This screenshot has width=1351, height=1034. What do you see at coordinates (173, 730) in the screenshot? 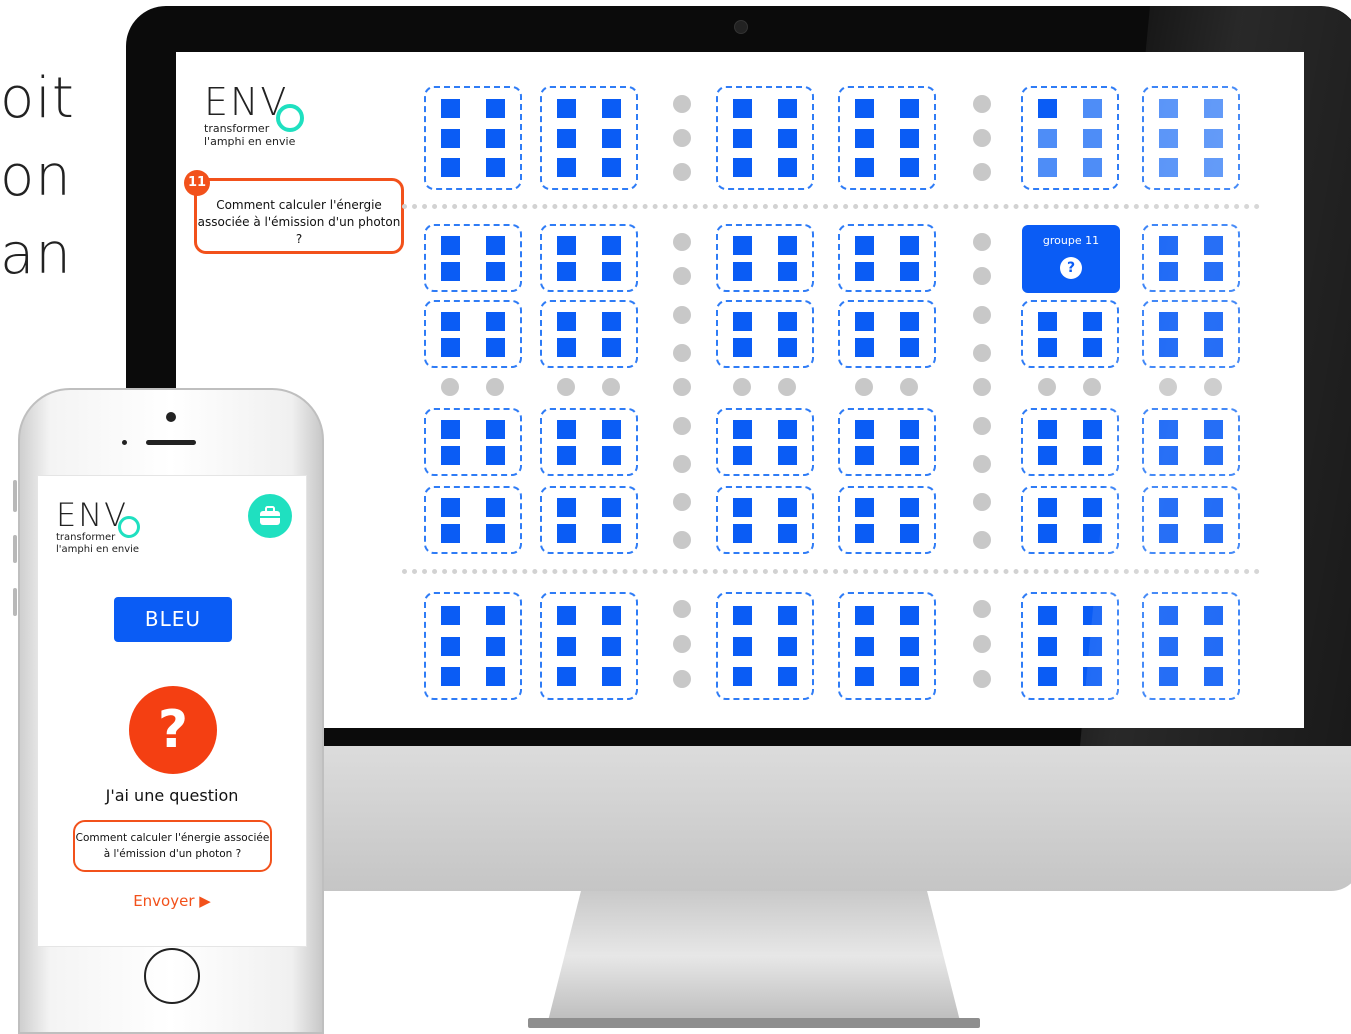
I see `question-icon: ?` at bounding box center [173, 730].